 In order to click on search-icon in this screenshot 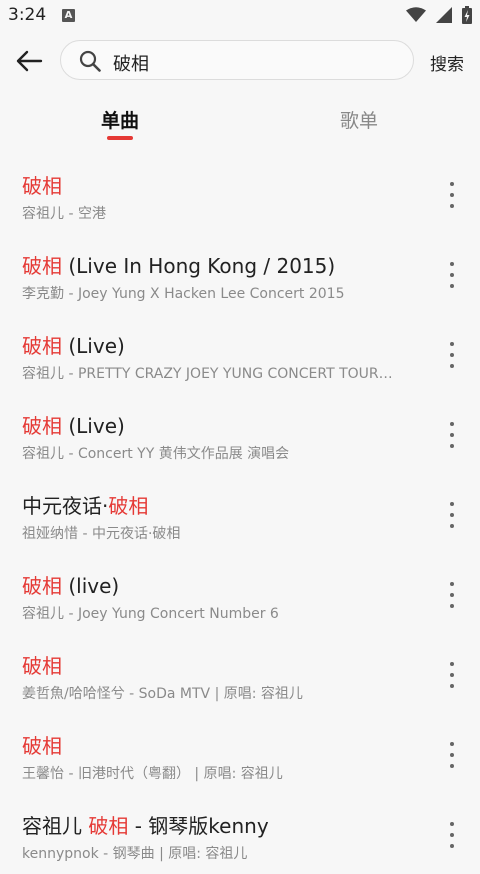, I will do `click(90, 61)`.